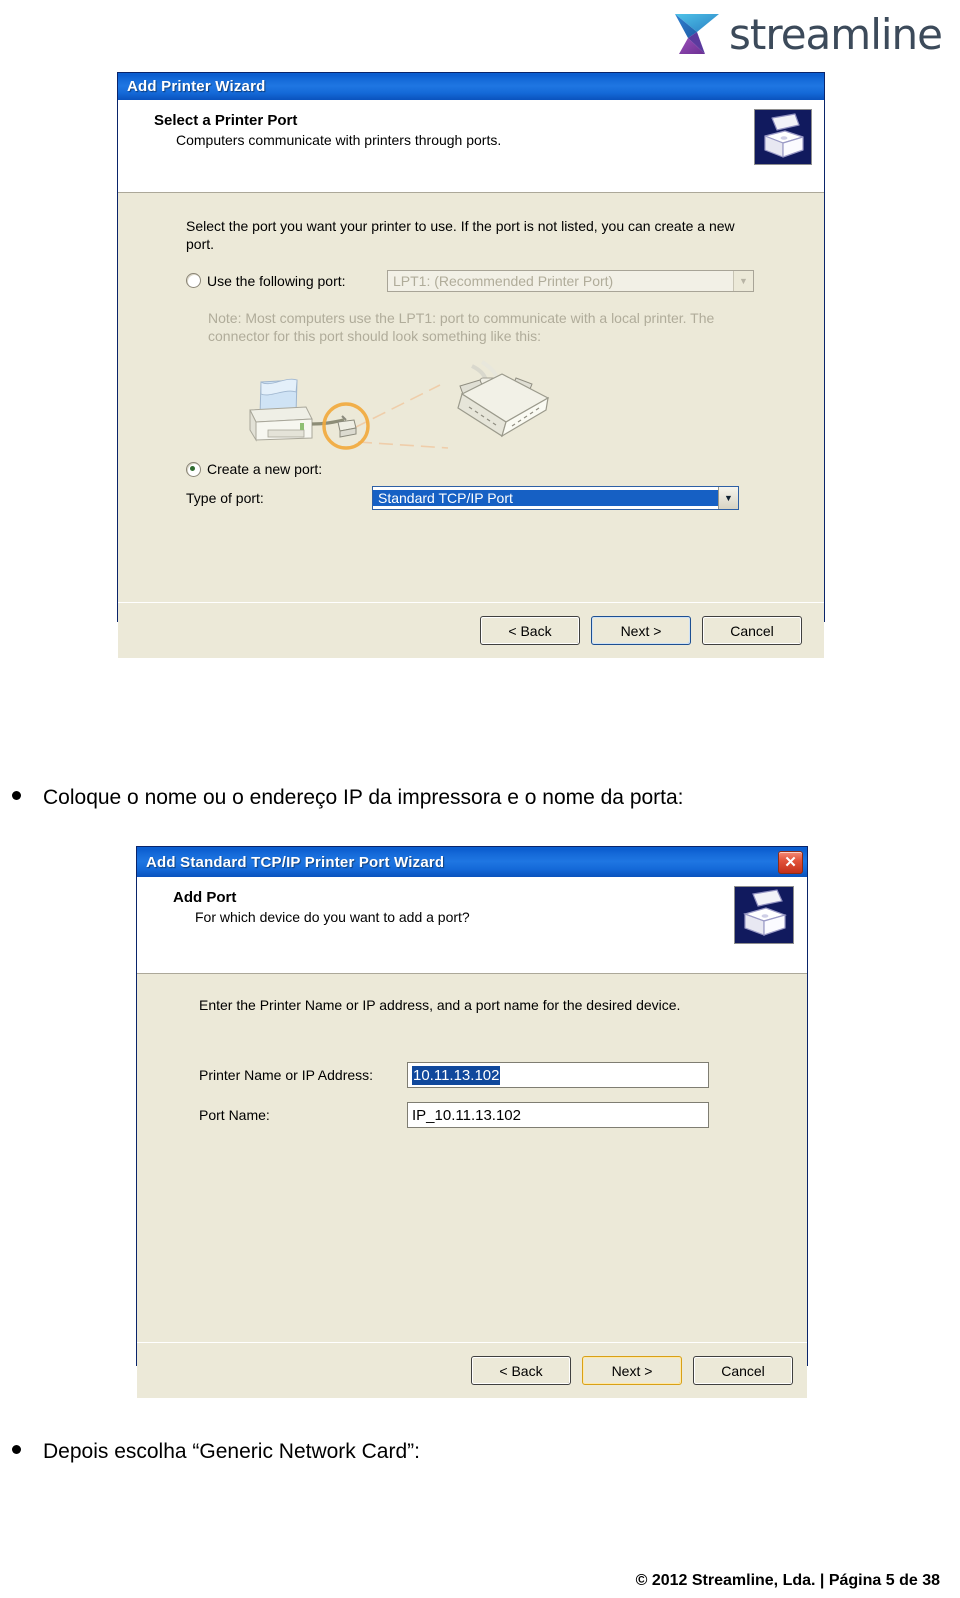  What do you see at coordinates (193, 281) in the screenshot?
I see `use-following-port-radio` at bounding box center [193, 281].